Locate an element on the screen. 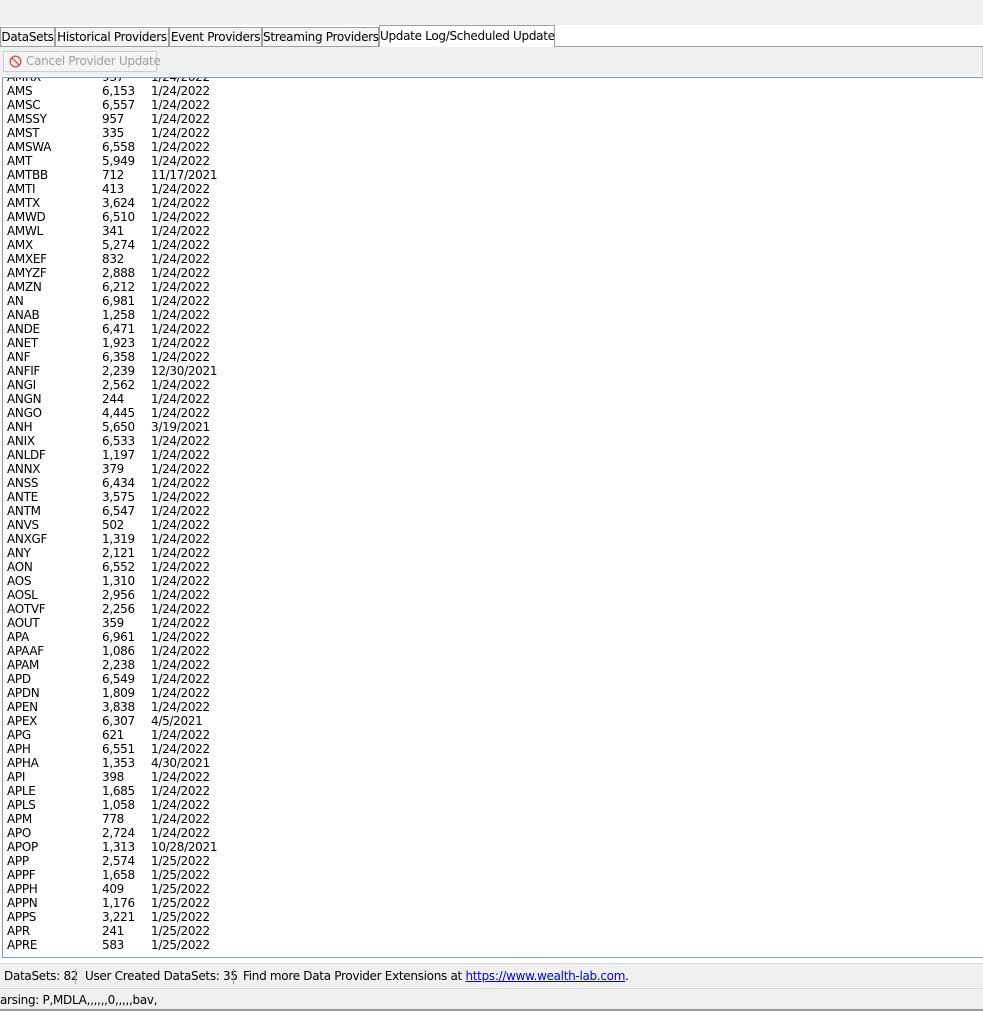 The width and height of the screenshot is (983, 1011). log-symbol: APEN is located at coordinates (22, 707).